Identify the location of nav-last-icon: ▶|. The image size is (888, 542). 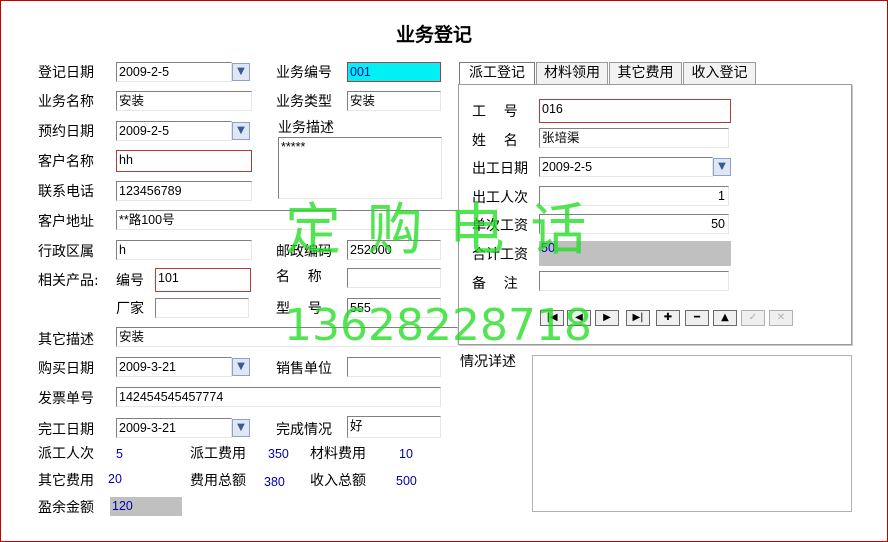
(638, 318).